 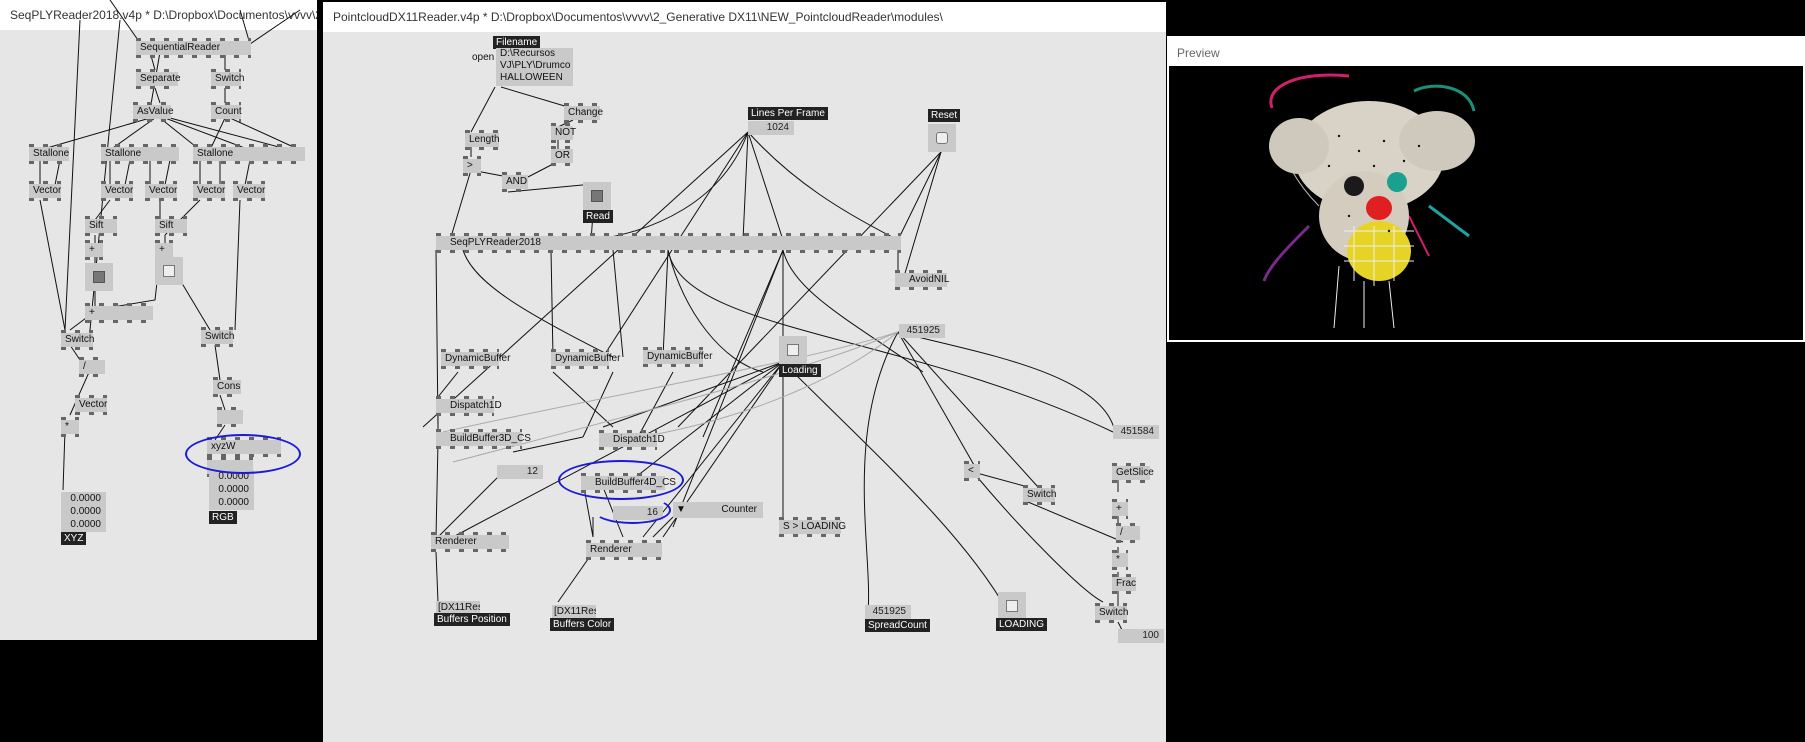 I want to click on filename-iobox: D:\Recursos VJ\PLY\Drumco HALLOWEEN, so click(x=534, y=67).